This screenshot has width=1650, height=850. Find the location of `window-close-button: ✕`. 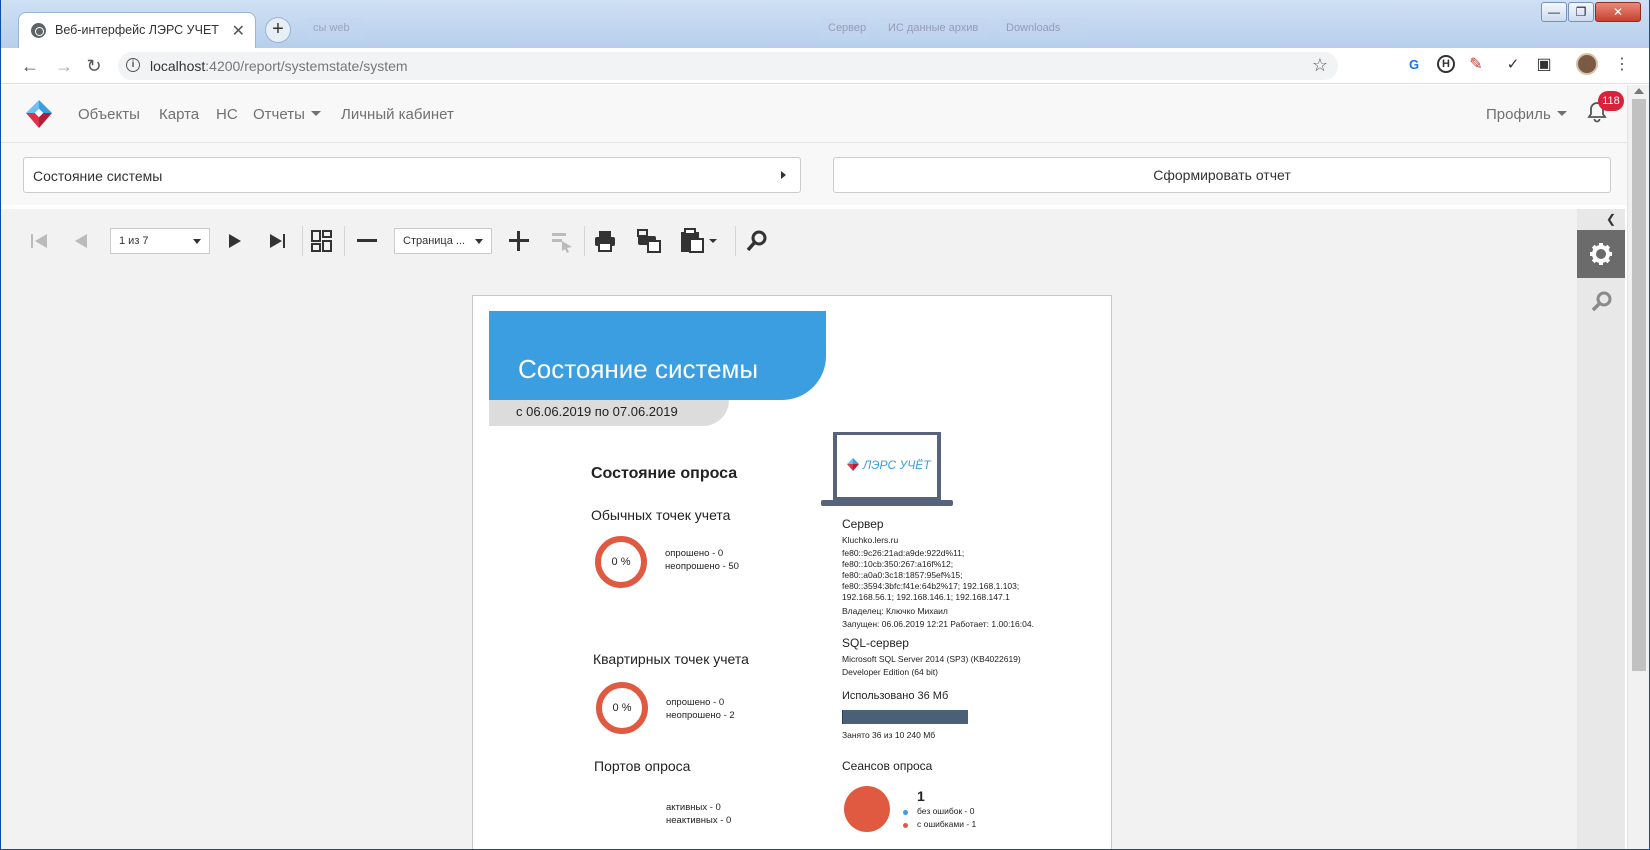

window-close-button: ✕ is located at coordinates (1618, 12).